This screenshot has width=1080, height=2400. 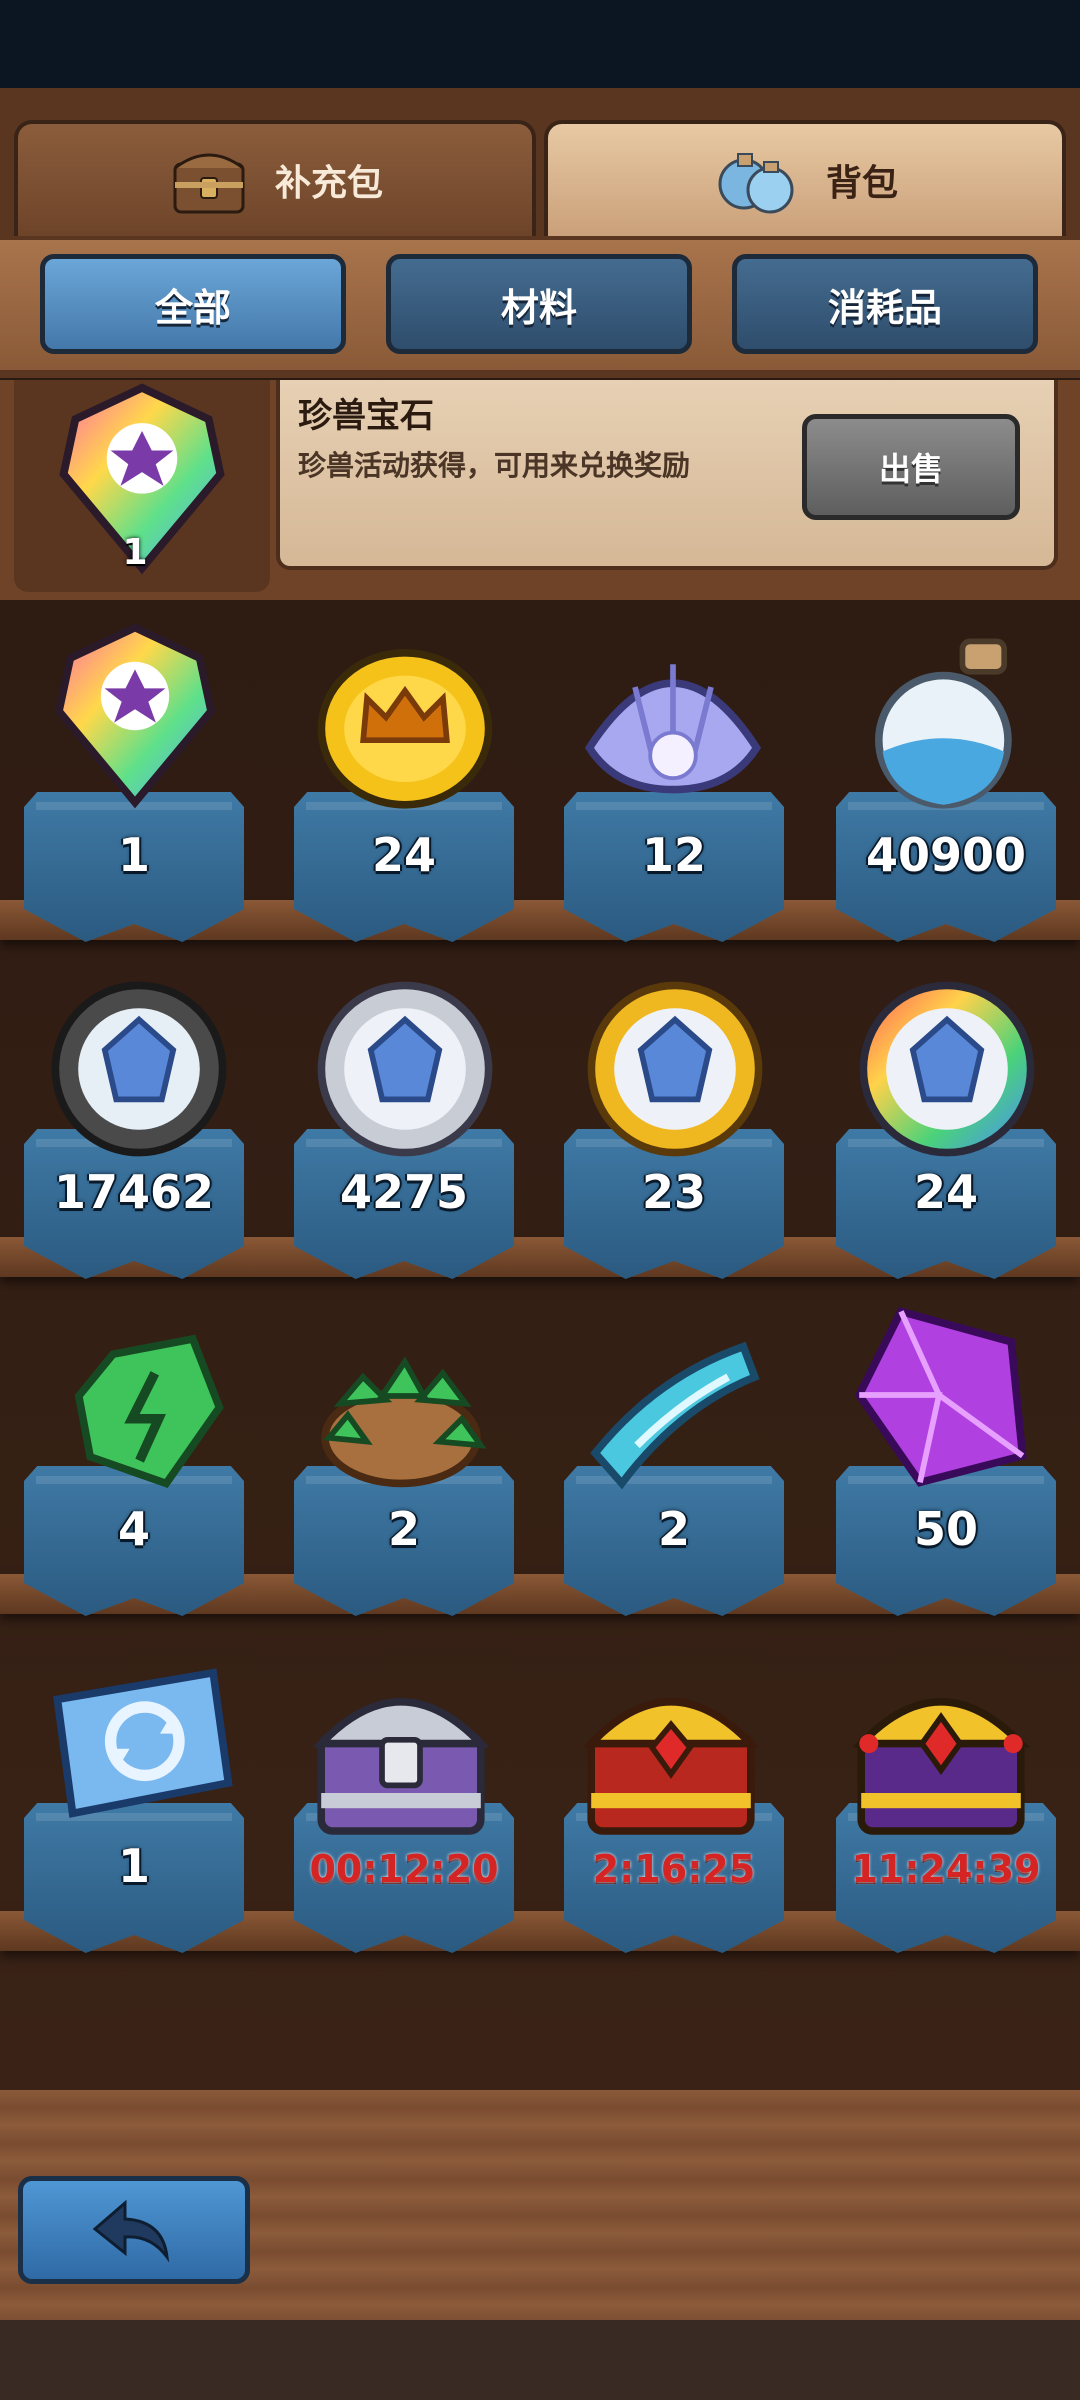 I want to click on green-rune-stone-icon, so click(x=149, y=1411).